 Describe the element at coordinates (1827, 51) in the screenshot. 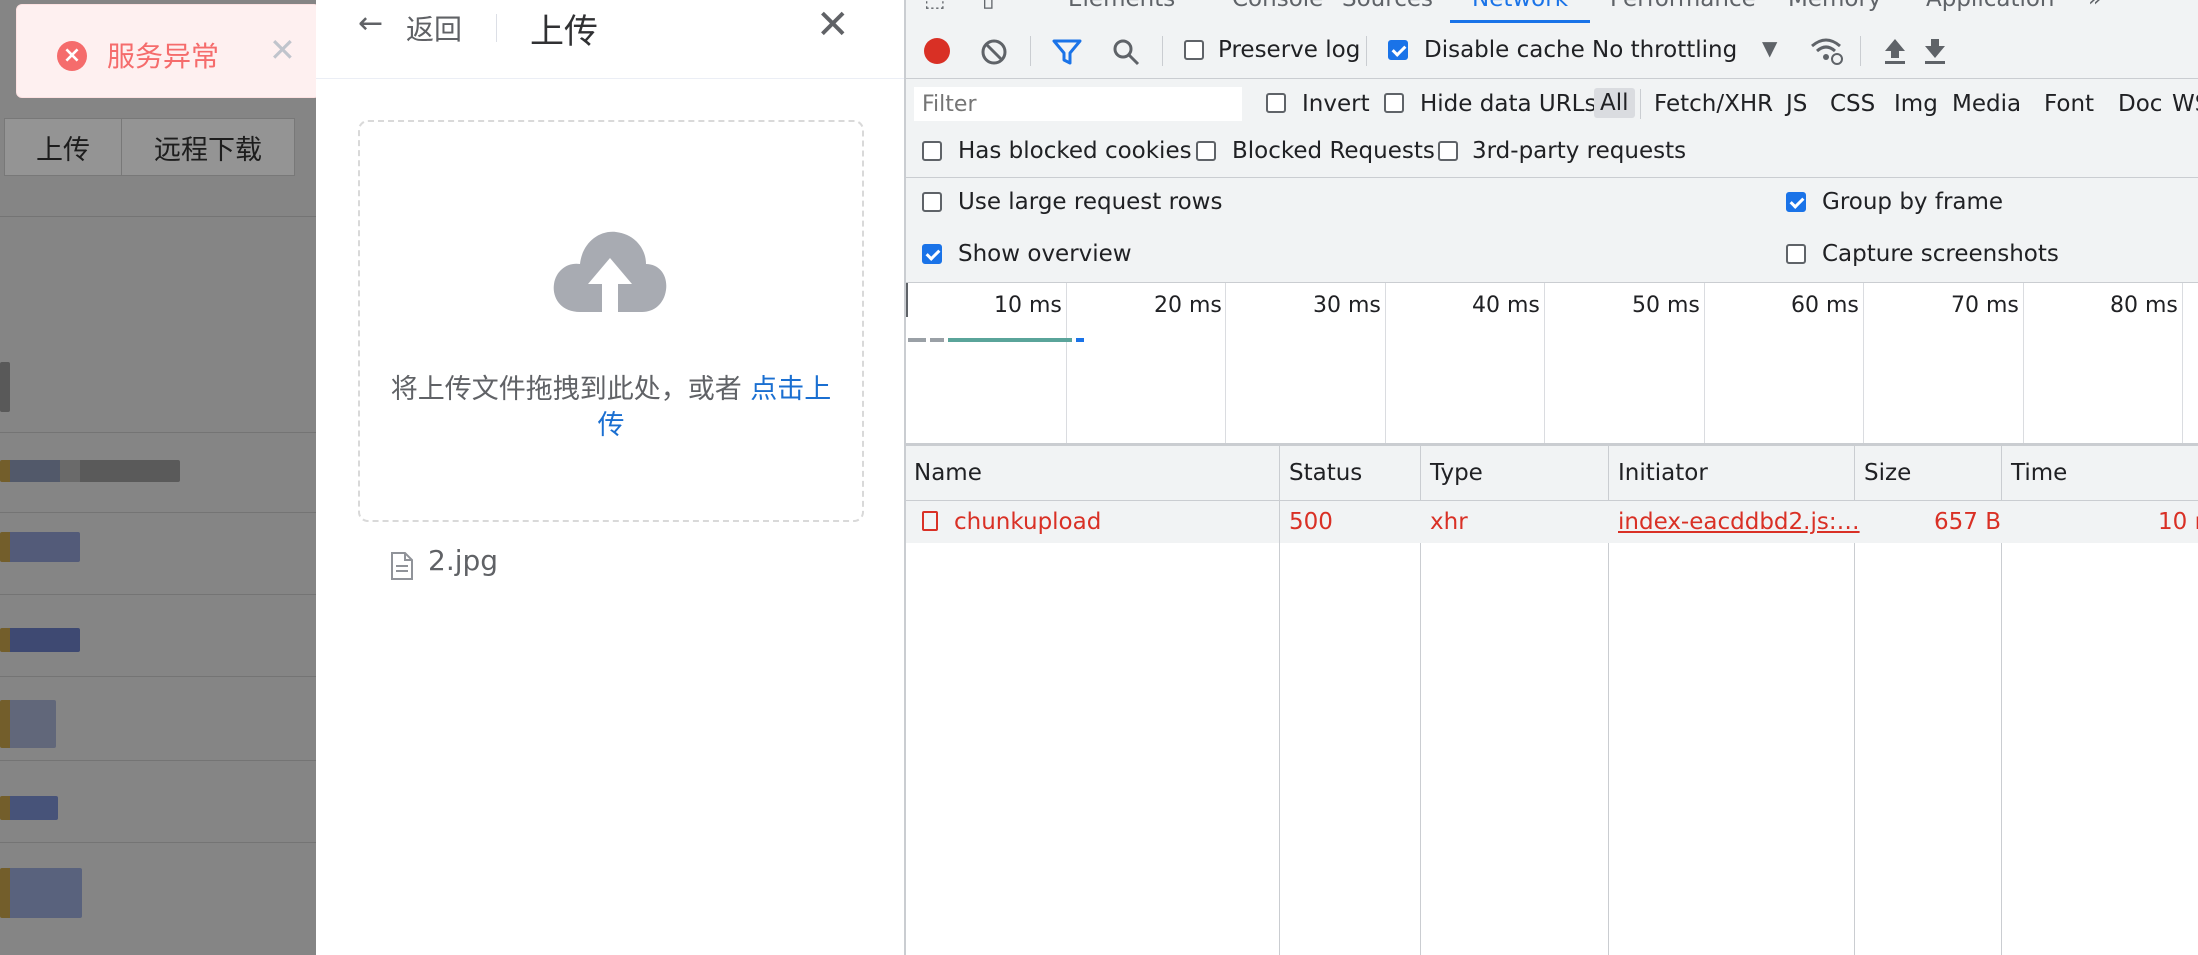

I see `network-conditions-icon` at that location.